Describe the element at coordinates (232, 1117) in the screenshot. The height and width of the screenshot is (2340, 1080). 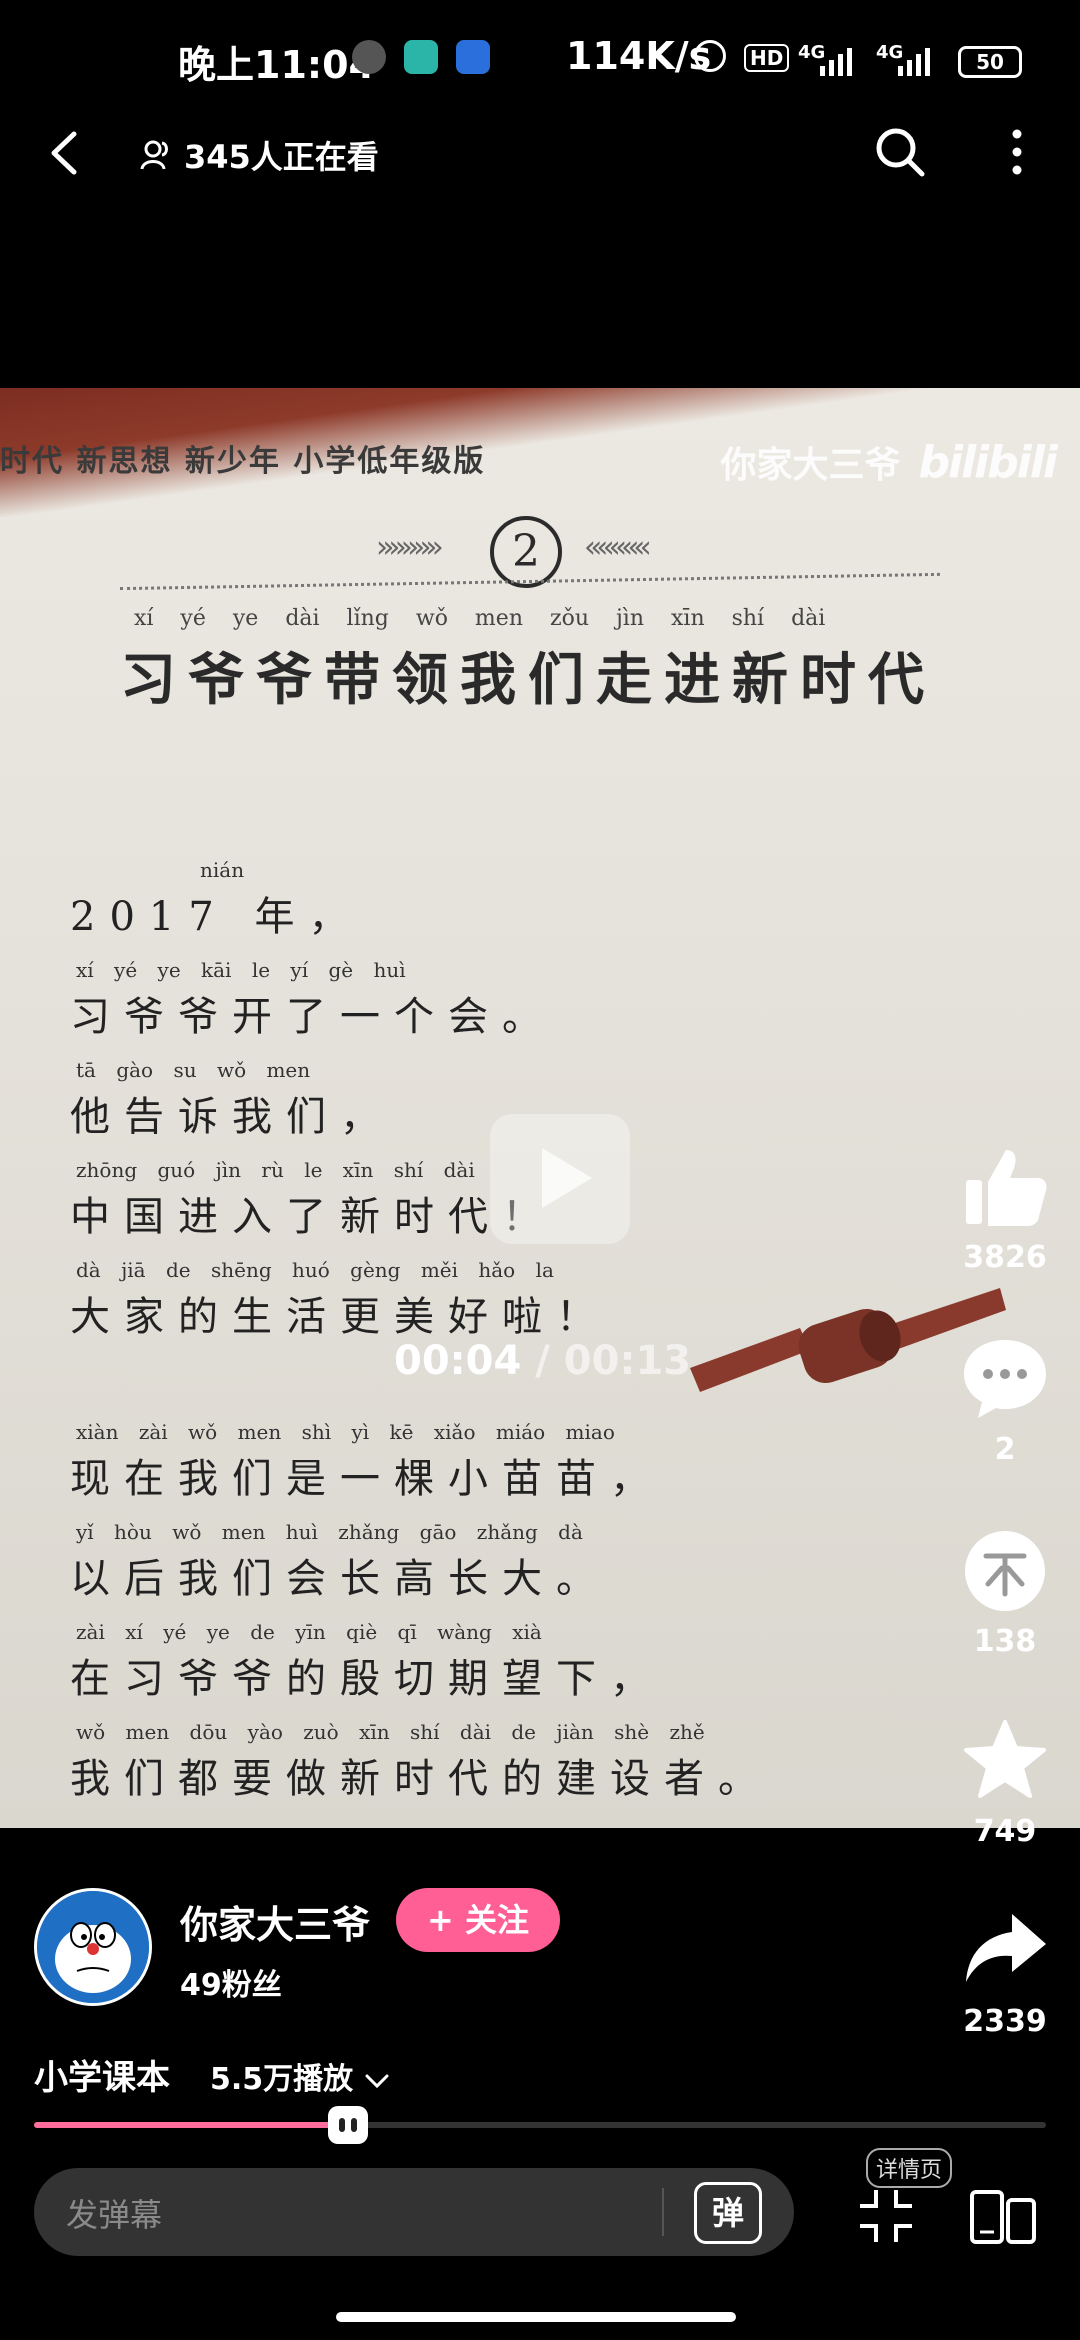
I see `poem-hanzi: 他告诉我们，` at that location.